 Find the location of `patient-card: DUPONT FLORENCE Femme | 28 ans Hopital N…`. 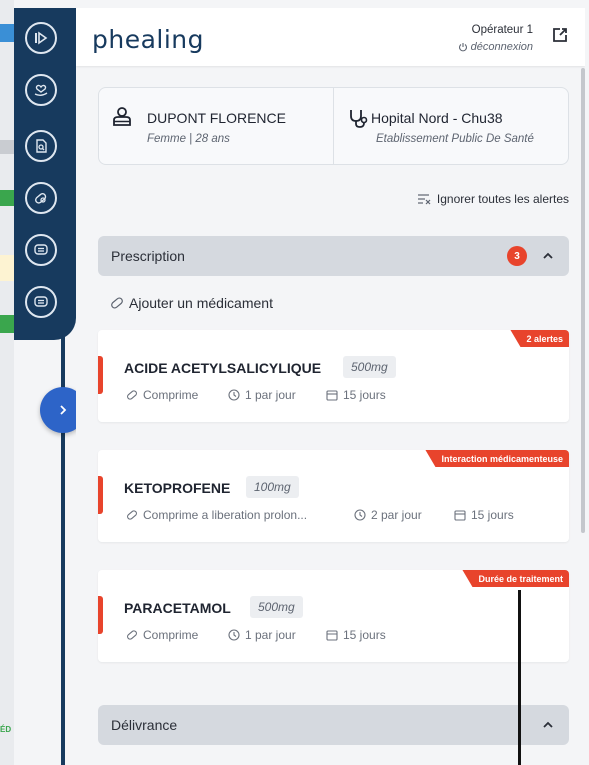

patient-card: DUPONT FLORENCE Femme | 28 ans Hopital N… is located at coordinates (333, 126).